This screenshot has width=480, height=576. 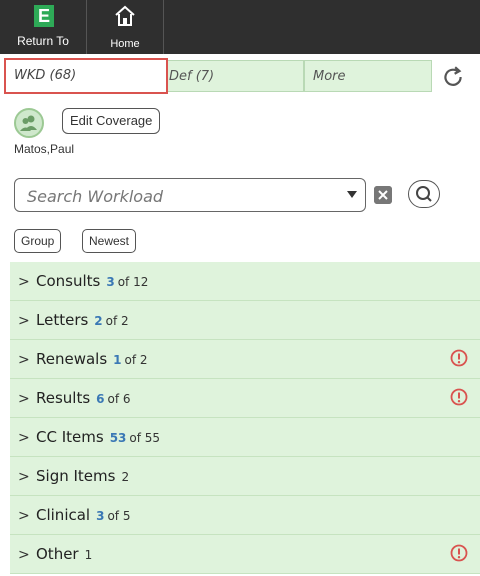 I want to click on return-to-button: E Return To, so click(x=43, y=27).